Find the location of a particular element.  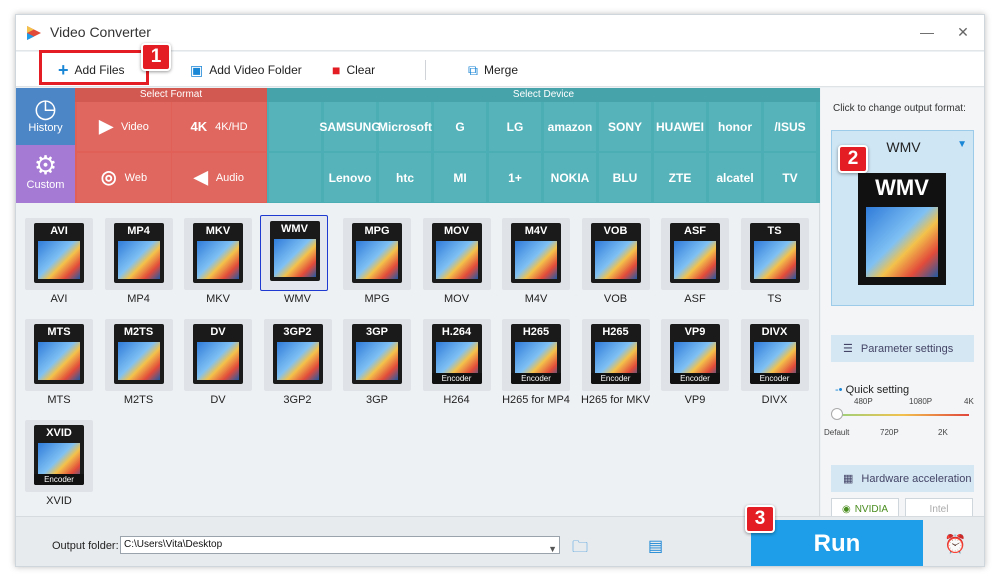

format-item: ASF ASF is located at coordinates (692, 260).